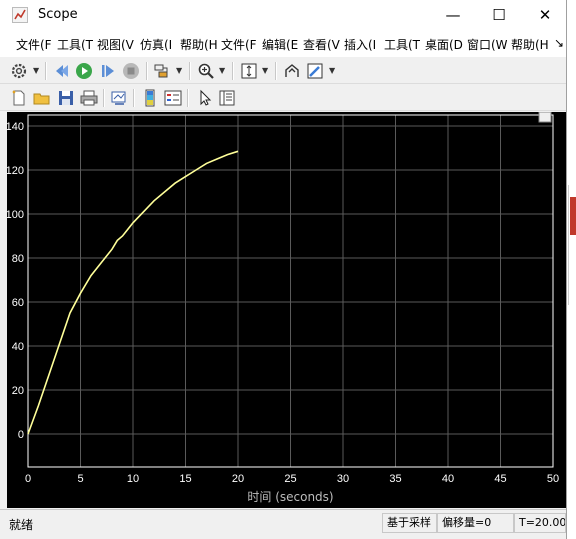 This screenshot has height=539, width=576. What do you see at coordinates (28, 479) in the screenshot?
I see `x-tick-label: 0` at bounding box center [28, 479].